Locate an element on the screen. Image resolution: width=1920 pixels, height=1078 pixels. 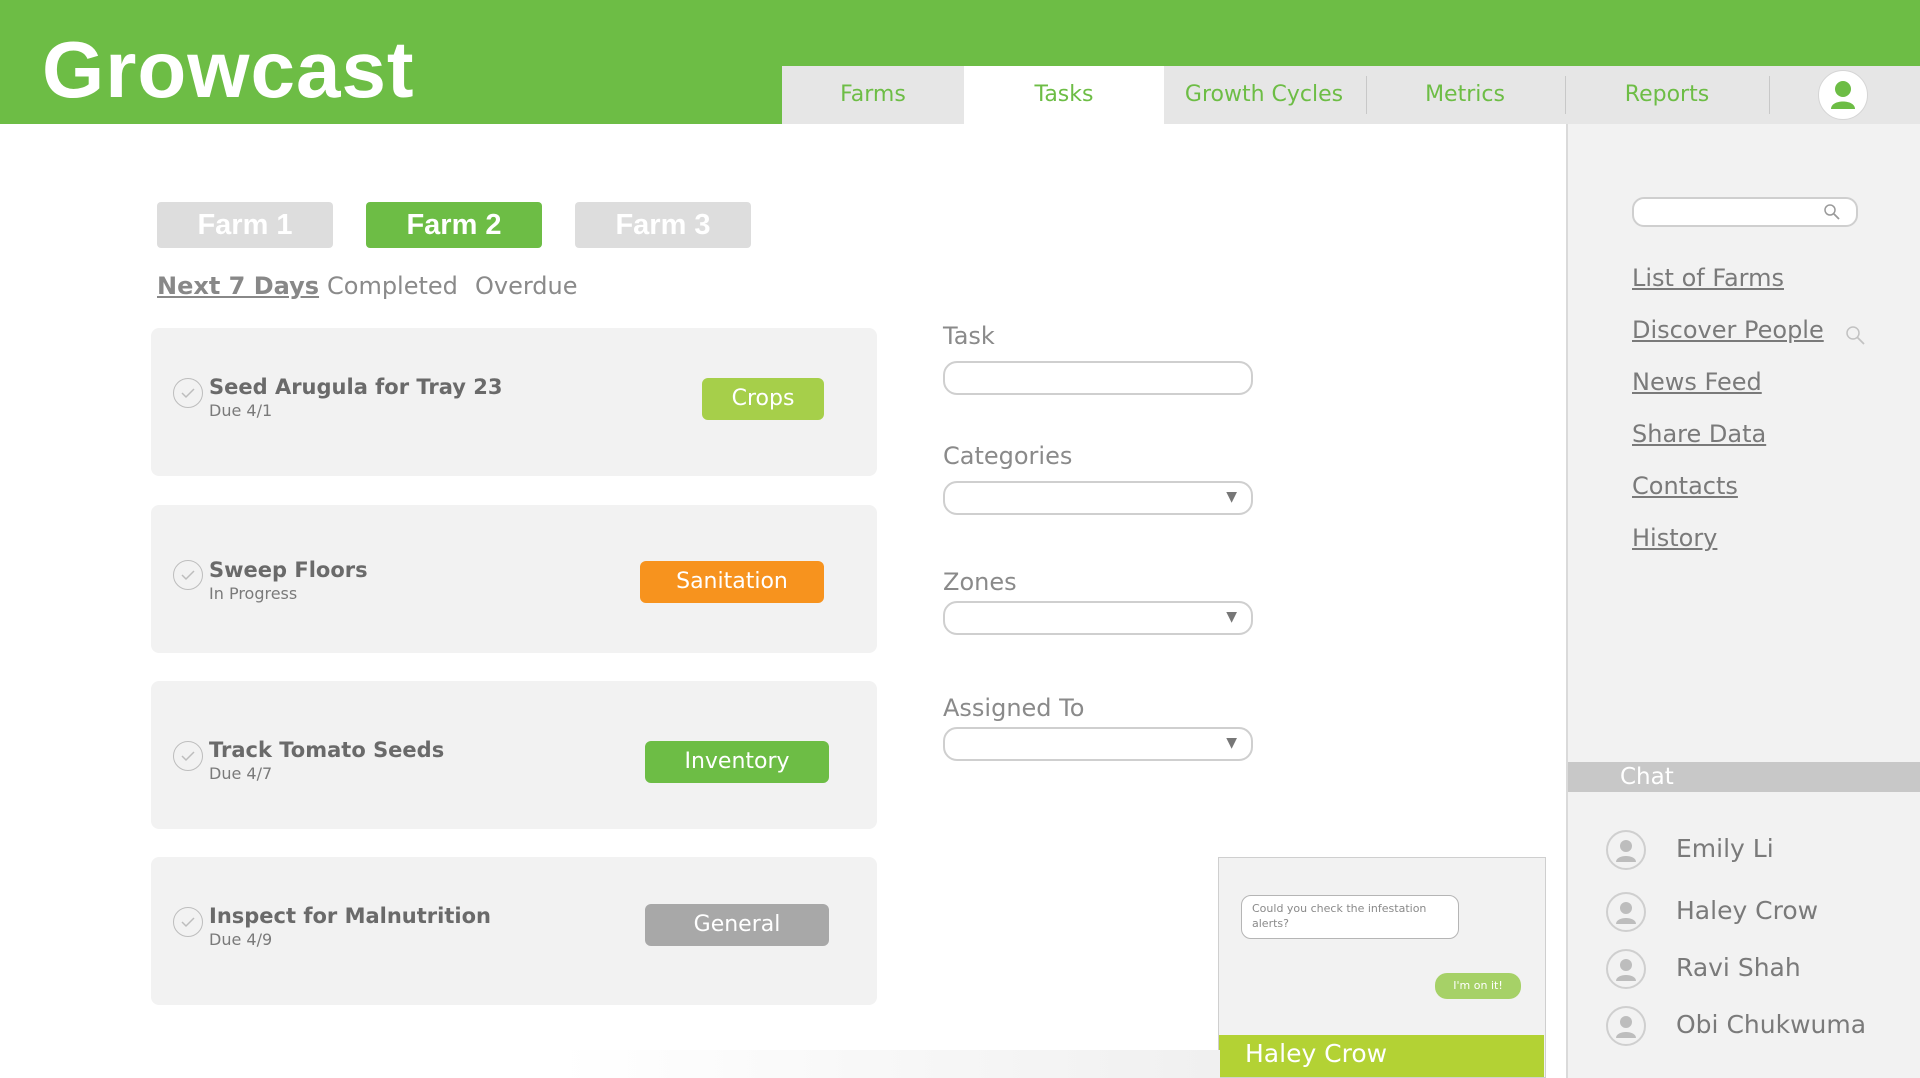
task-card: Seed Arugula for Tray 23 Due 4/1 Crops is located at coordinates (514, 402).